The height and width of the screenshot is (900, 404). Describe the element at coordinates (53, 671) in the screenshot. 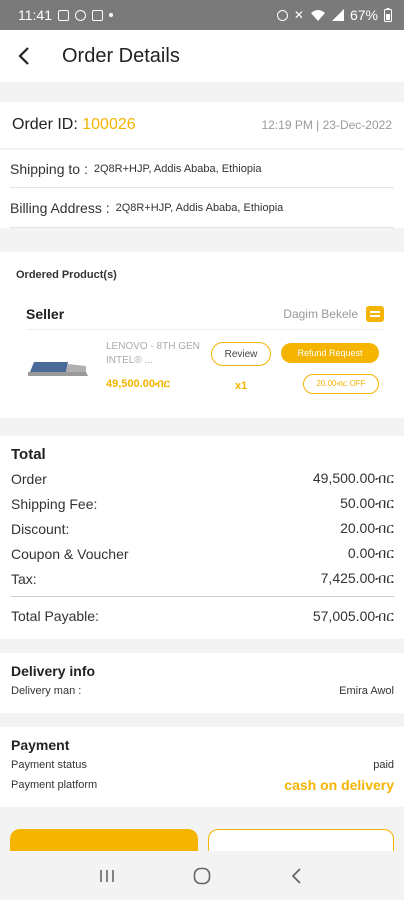

I see `delivery-info-title: Delivery info` at that location.